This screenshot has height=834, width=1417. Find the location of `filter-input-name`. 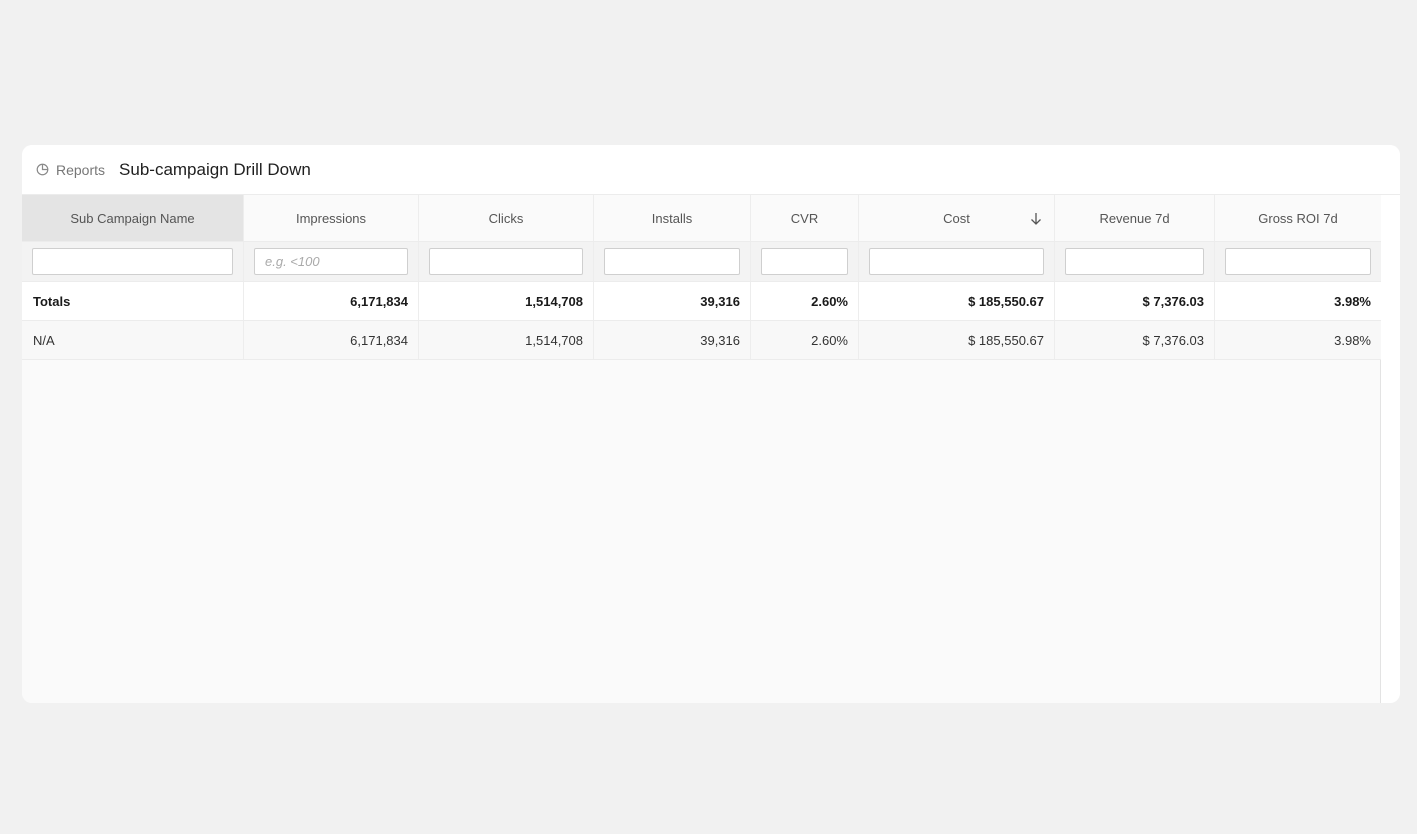

filter-input-name is located at coordinates (132, 261).